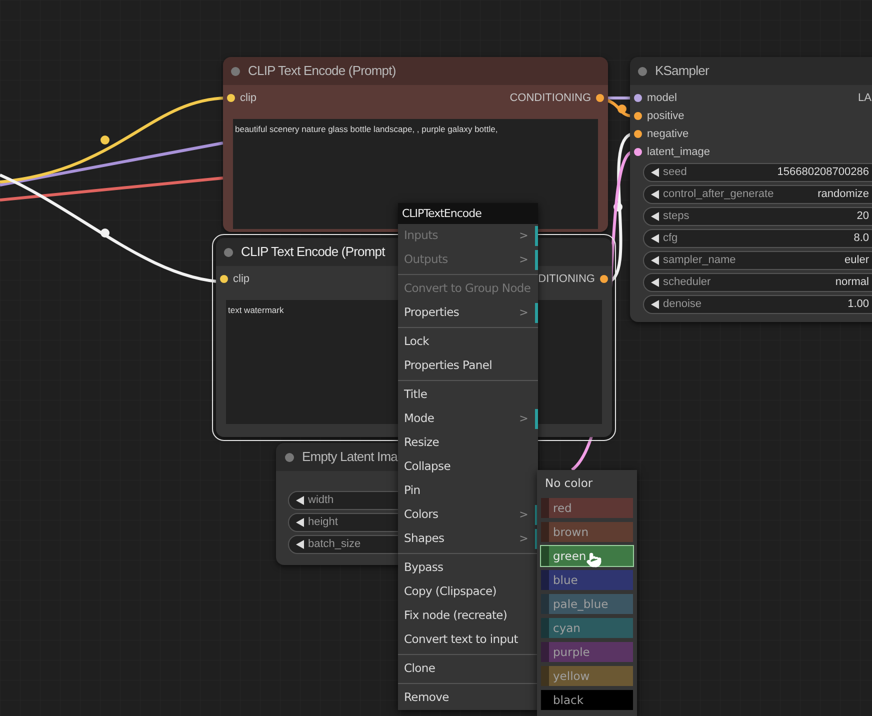 The image size is (872, 716). Describe the element at coordinates (665, 116) in the screenshot. I see `slot-label: positive` at that location.